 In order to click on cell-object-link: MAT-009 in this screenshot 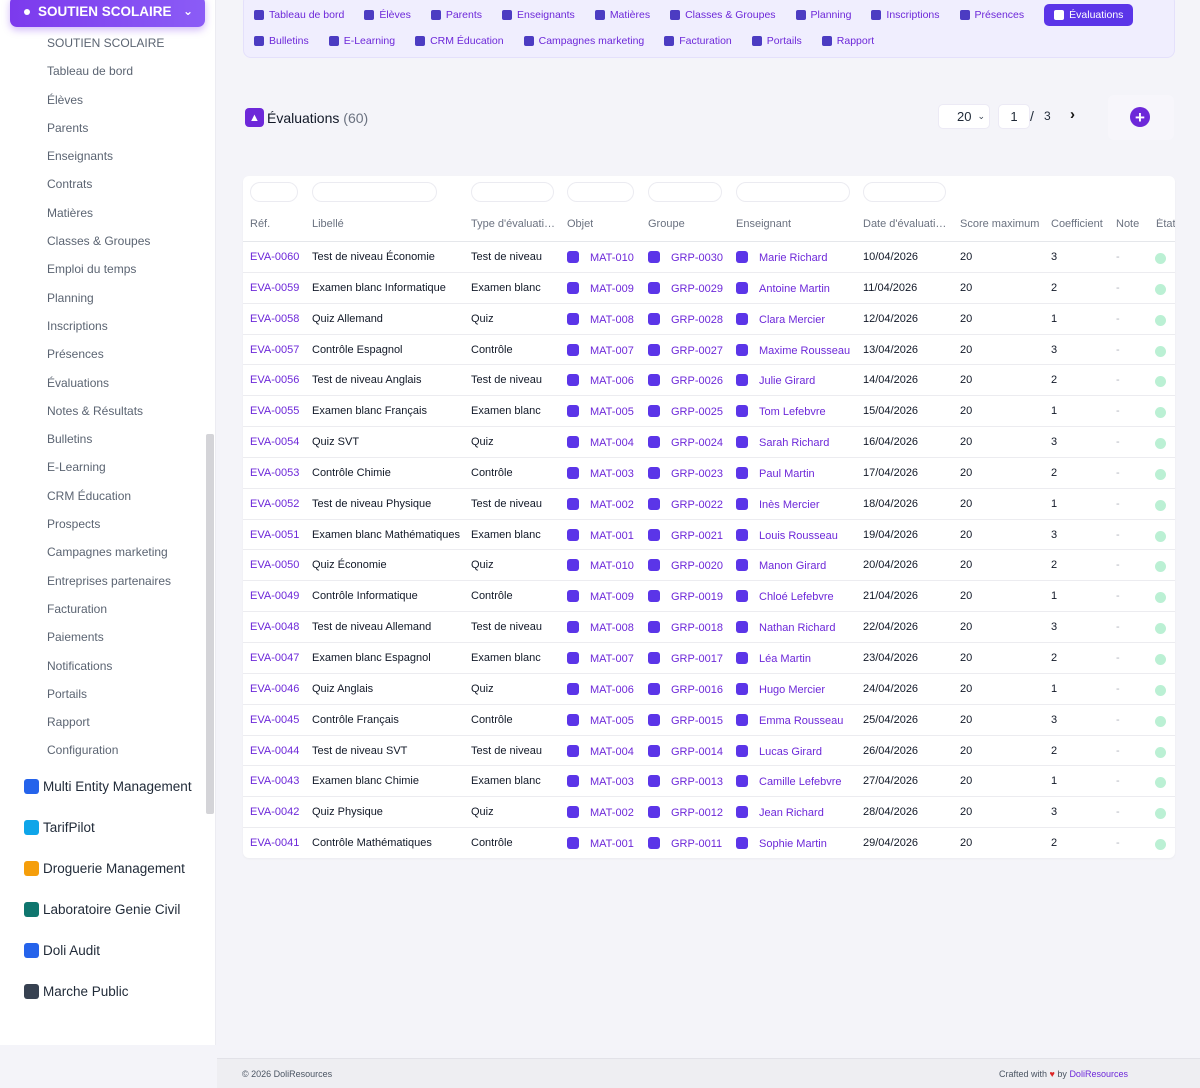, I will do `click(600, 288)`.